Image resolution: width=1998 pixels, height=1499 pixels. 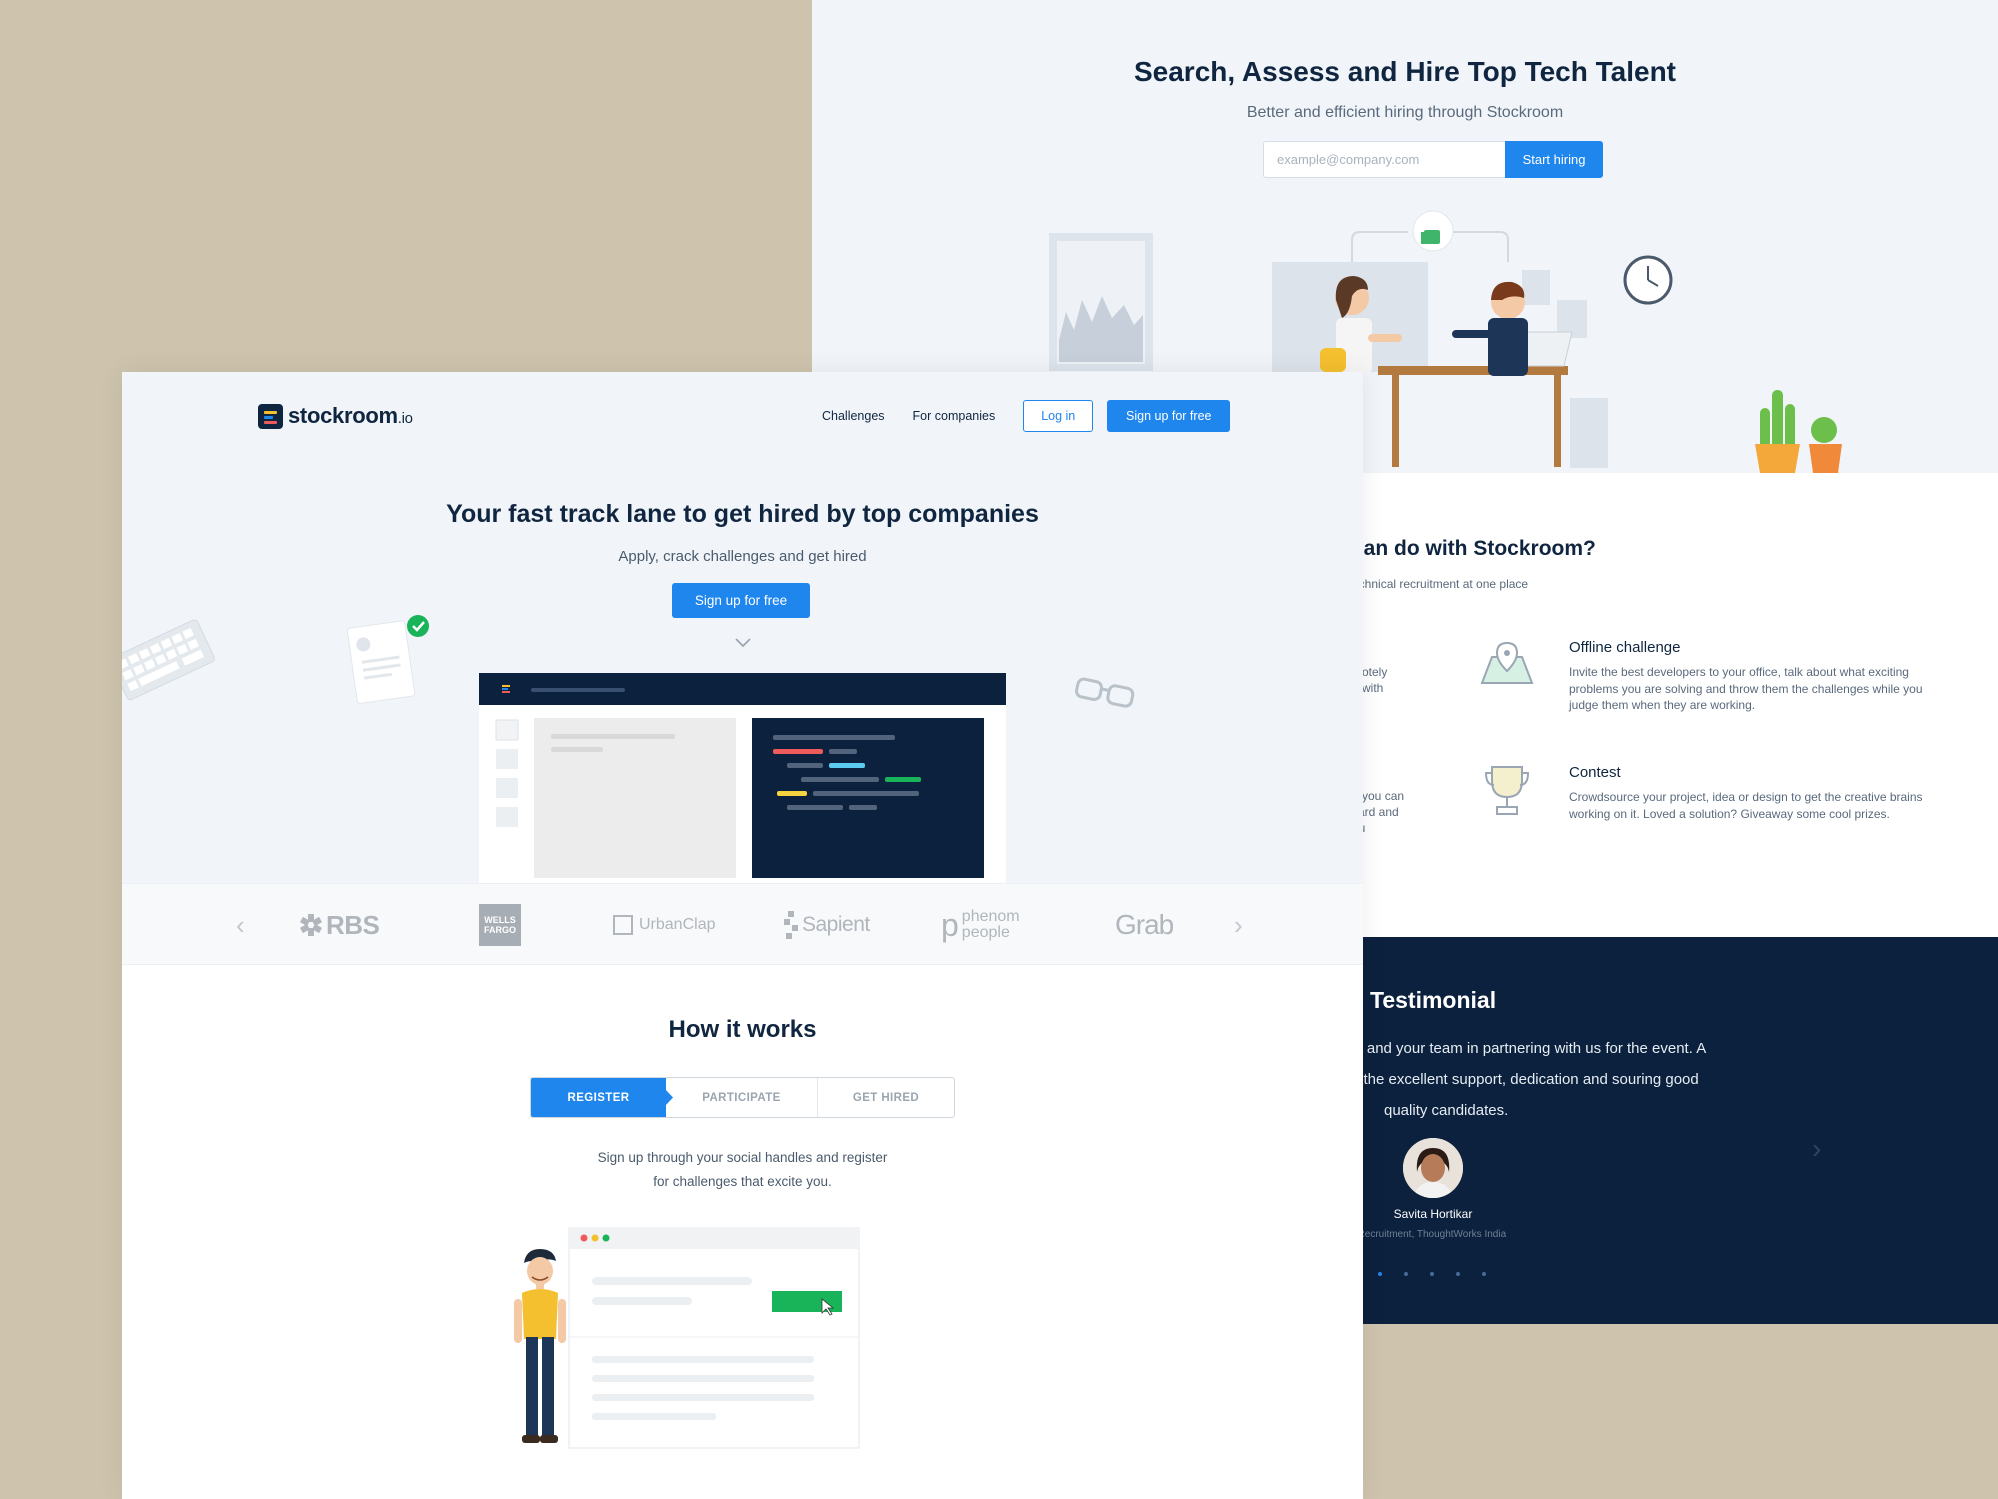 I want to click on testimonial-author-name: Savita Hortikar, so click(x=1433, y=1214).